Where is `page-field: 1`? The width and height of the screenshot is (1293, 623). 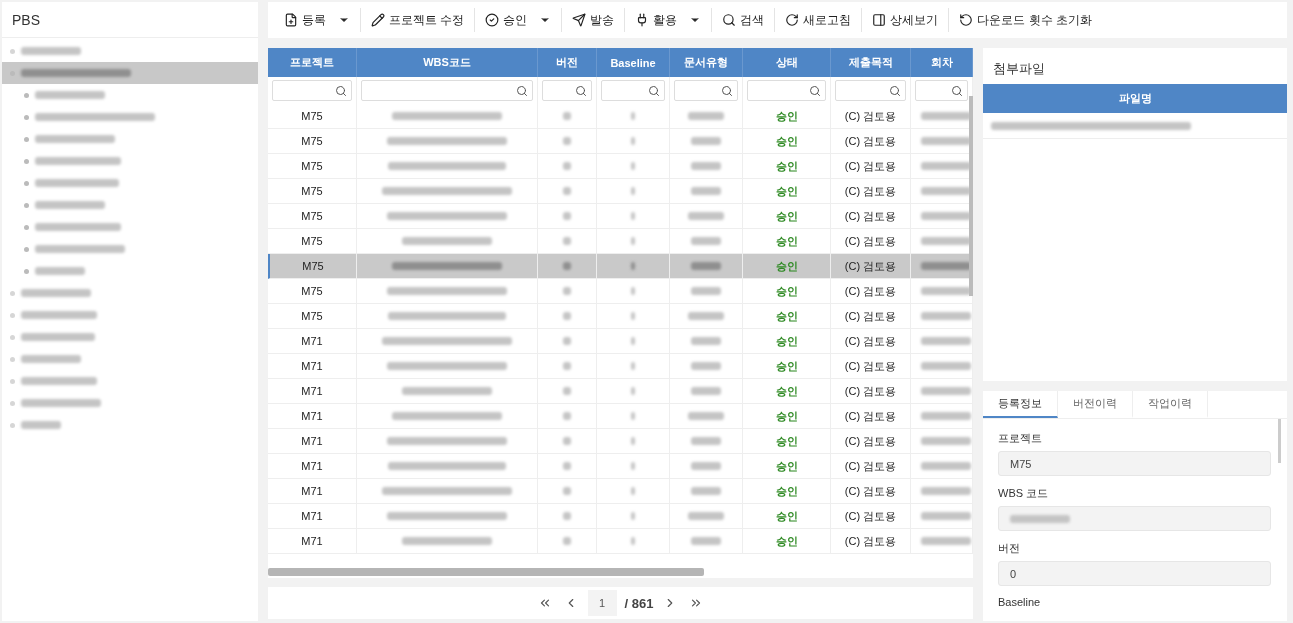 page-field: 1 is located at coordinates (602, 603).